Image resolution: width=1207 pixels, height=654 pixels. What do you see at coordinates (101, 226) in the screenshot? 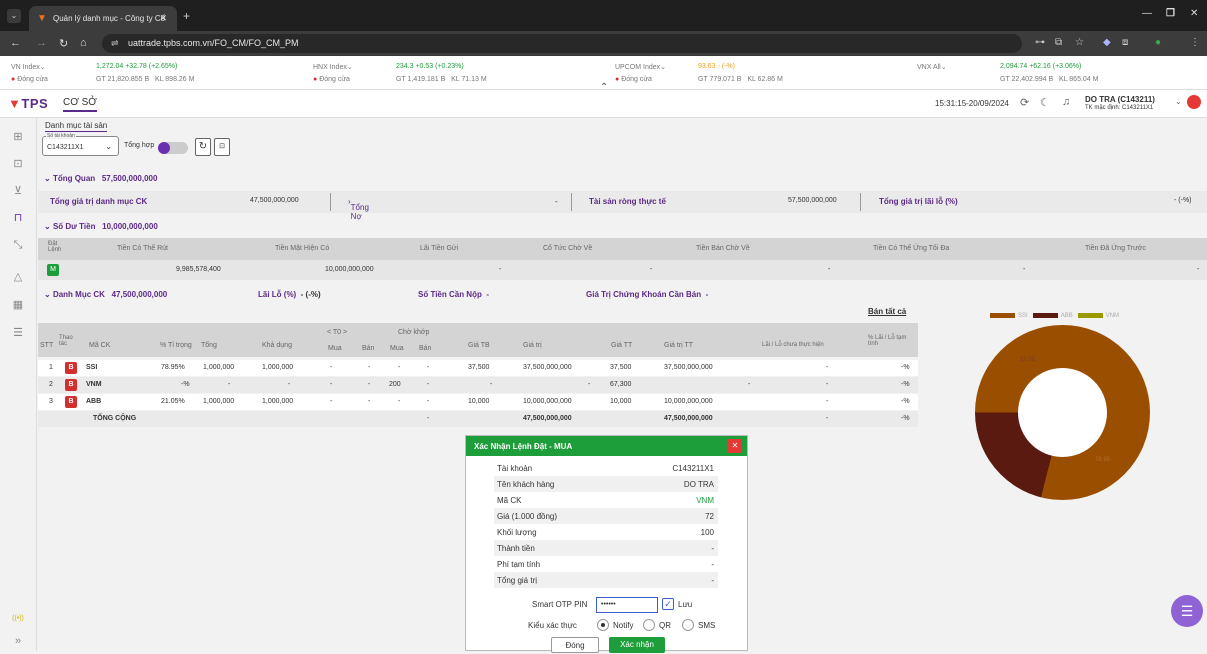
I see `cash-section: ⌄ Số Dư Tiền 10,000,000,000` at bounding box center [101, 226].